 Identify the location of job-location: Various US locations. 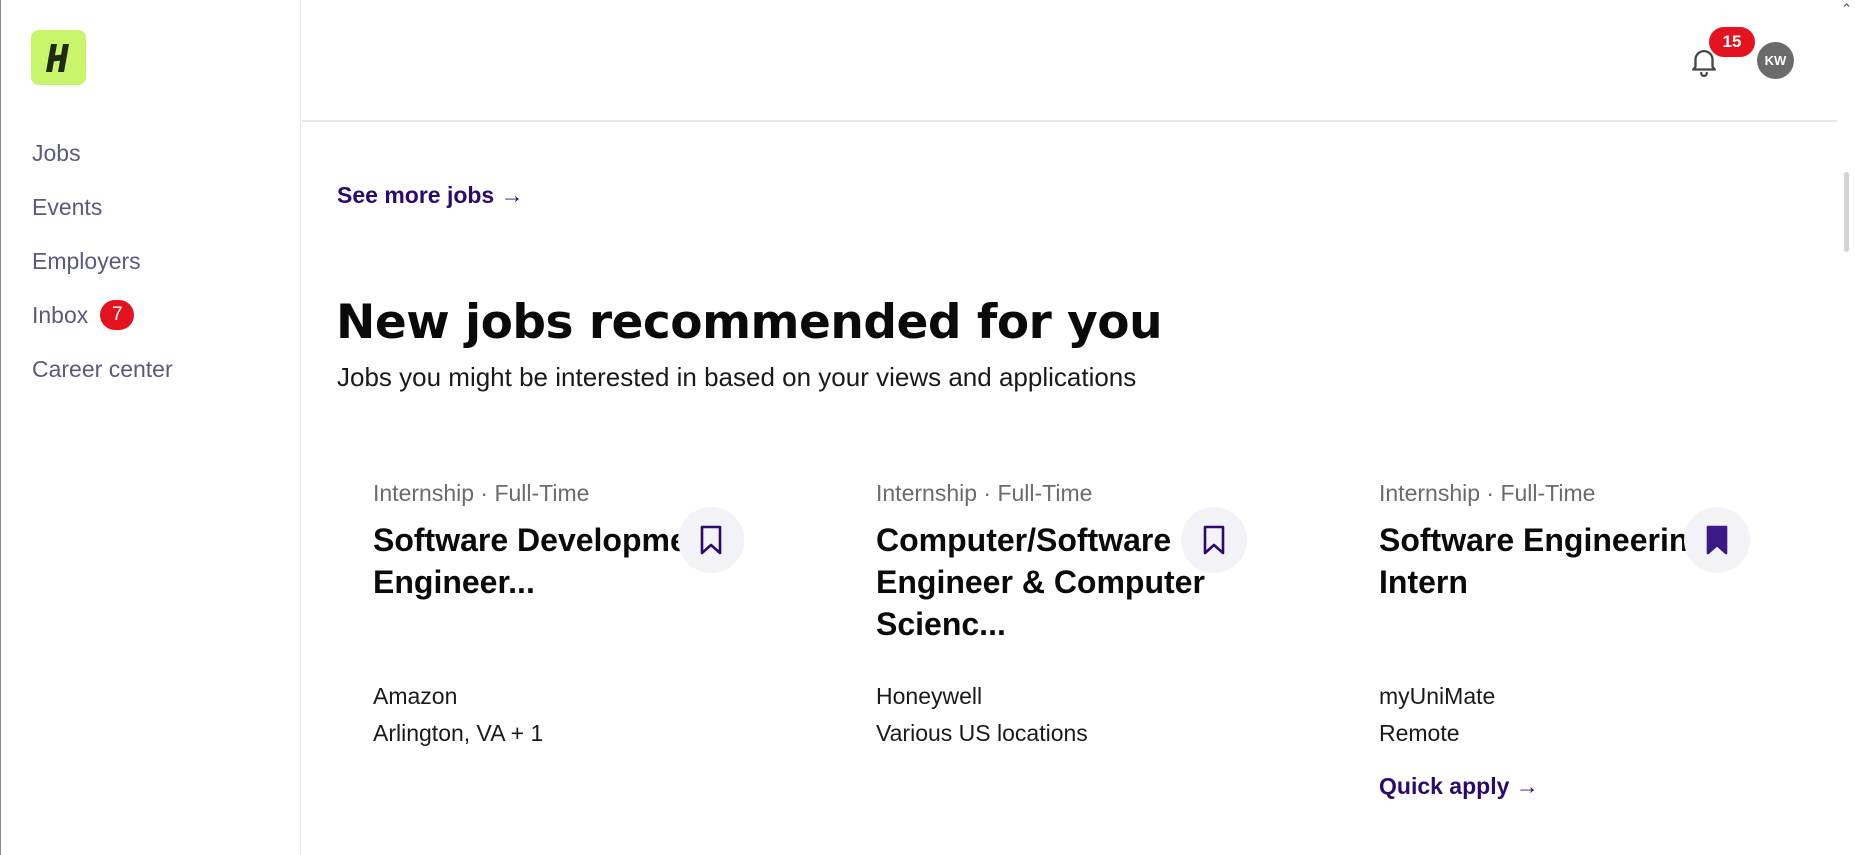
(982, 733).